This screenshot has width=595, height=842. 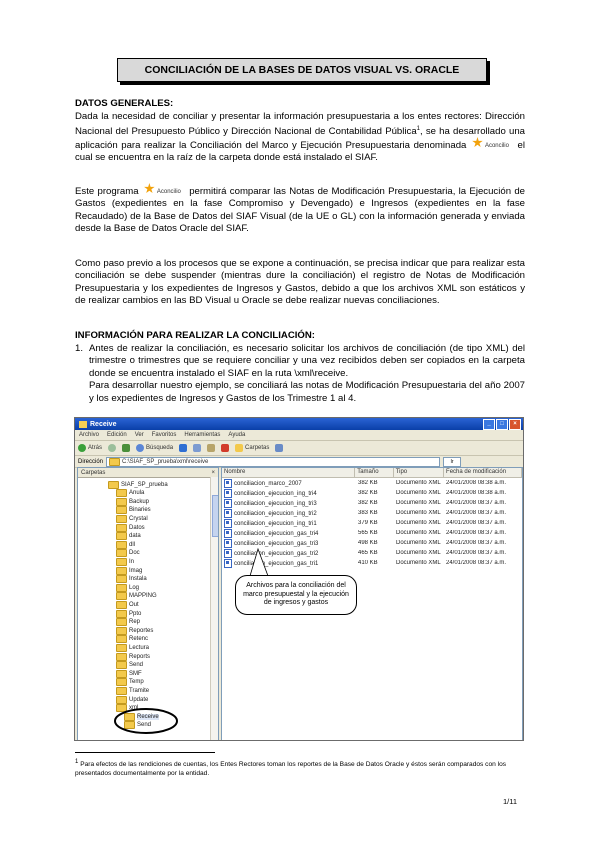 What do you see at coordinates (132, 561) in the screenshot?
I see `tree-item-label: In` at bounding box center [132, 561].